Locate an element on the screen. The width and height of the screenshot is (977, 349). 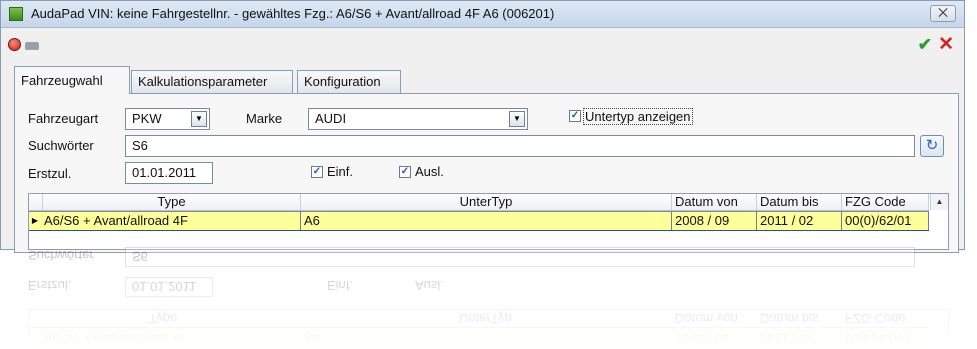
header-marker is located at coordinates (36, 202).